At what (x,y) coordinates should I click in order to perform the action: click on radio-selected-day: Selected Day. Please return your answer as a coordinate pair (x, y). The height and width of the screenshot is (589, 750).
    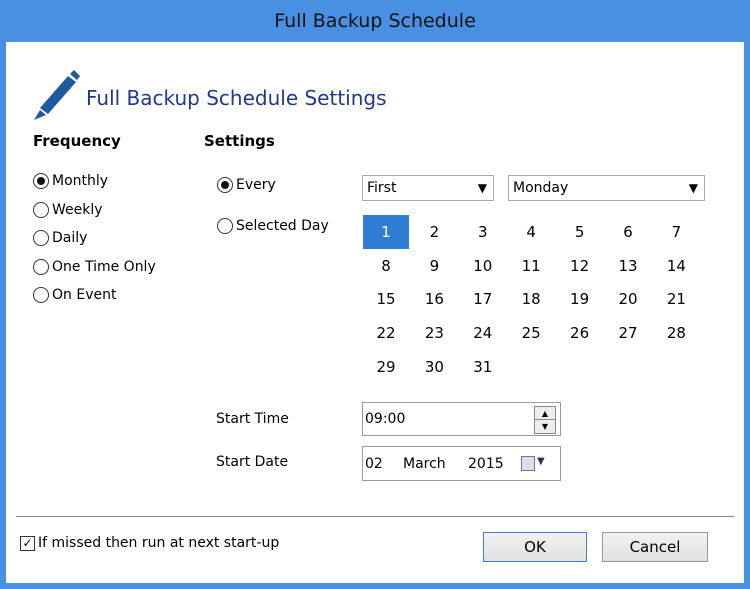
    Looking at the image, I should click on (273, 226).